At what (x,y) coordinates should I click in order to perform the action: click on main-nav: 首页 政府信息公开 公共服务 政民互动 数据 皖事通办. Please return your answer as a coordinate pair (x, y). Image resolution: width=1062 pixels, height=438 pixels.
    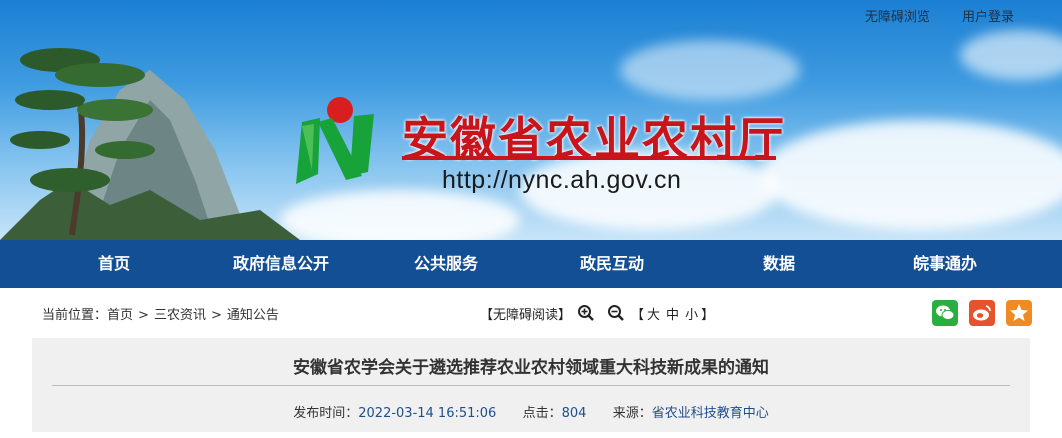
    Looking at the image, I should click on (531, 264).